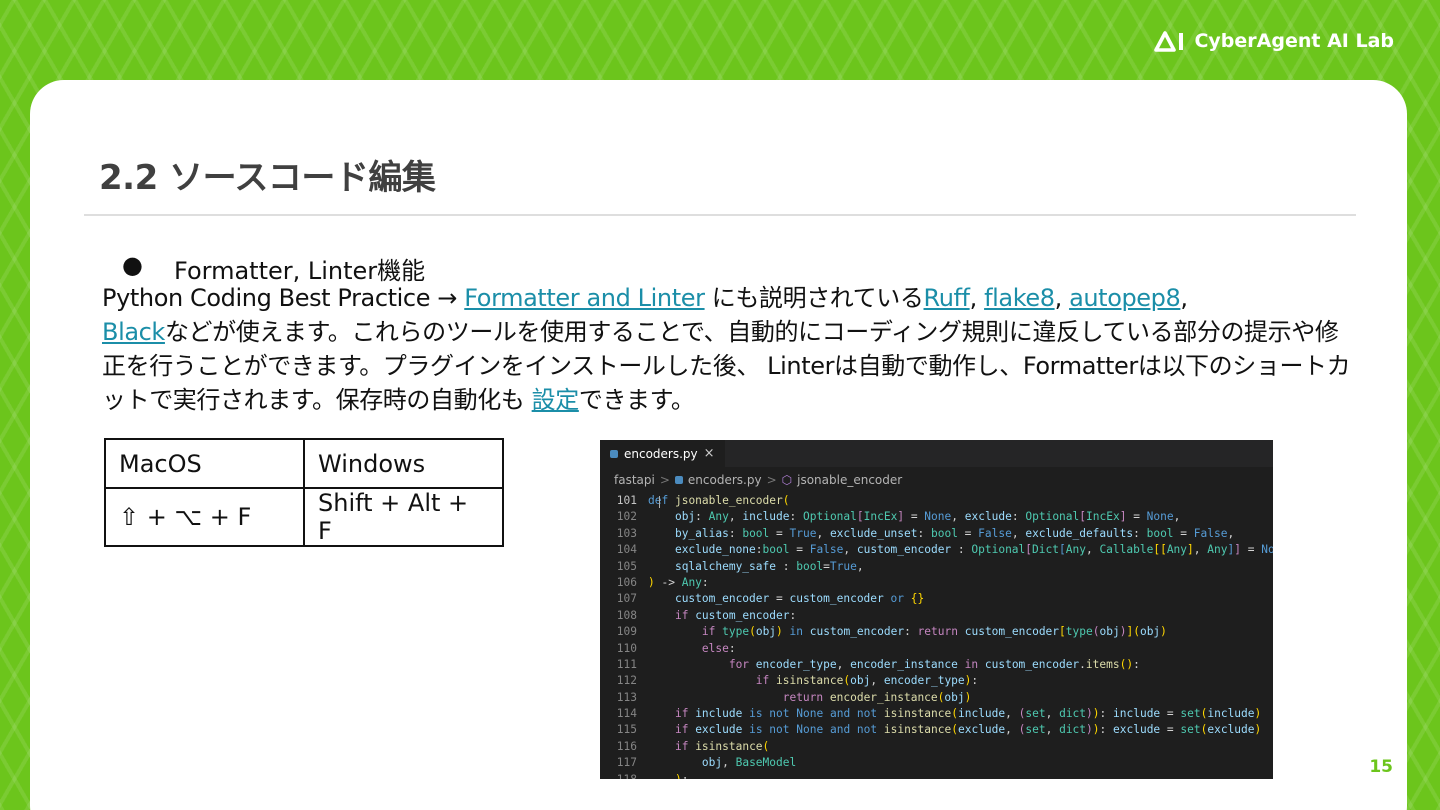 This screenshot has width=1440, height=810. Describe the element at coordinates (626, 763) in the screenshot. I see `line-number: 117` at that location.